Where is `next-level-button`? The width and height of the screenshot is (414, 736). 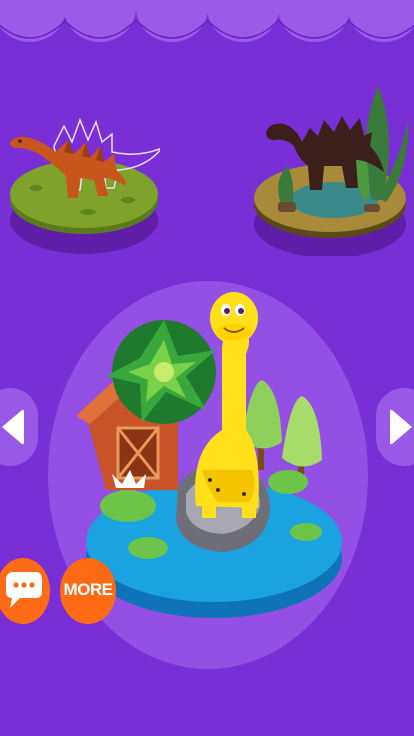 next-level-button is located at coordinates (395, 427).